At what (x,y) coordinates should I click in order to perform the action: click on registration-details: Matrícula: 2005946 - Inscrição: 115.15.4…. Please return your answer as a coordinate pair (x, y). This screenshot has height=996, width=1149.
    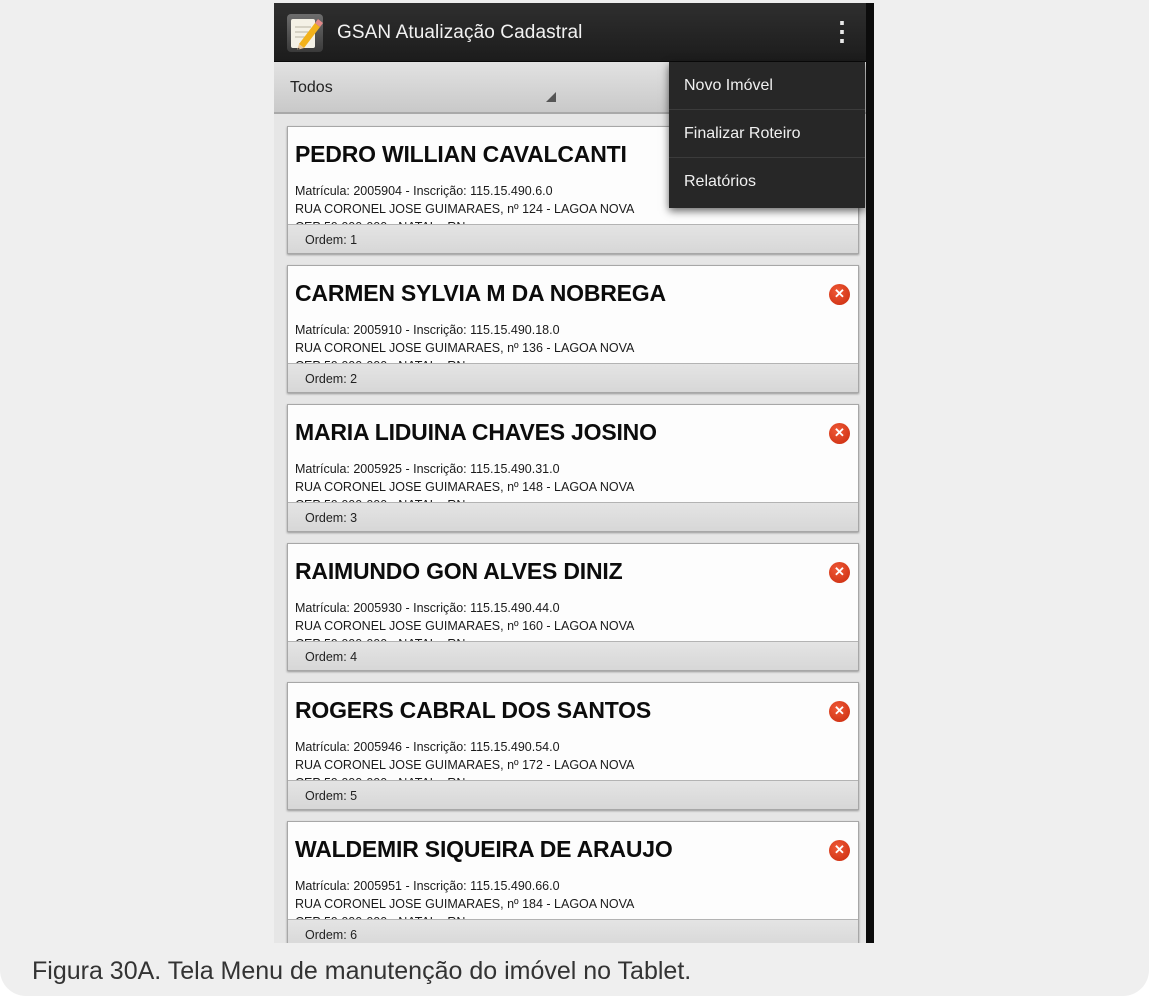
    Looking at the image, I should click on (427, 747).